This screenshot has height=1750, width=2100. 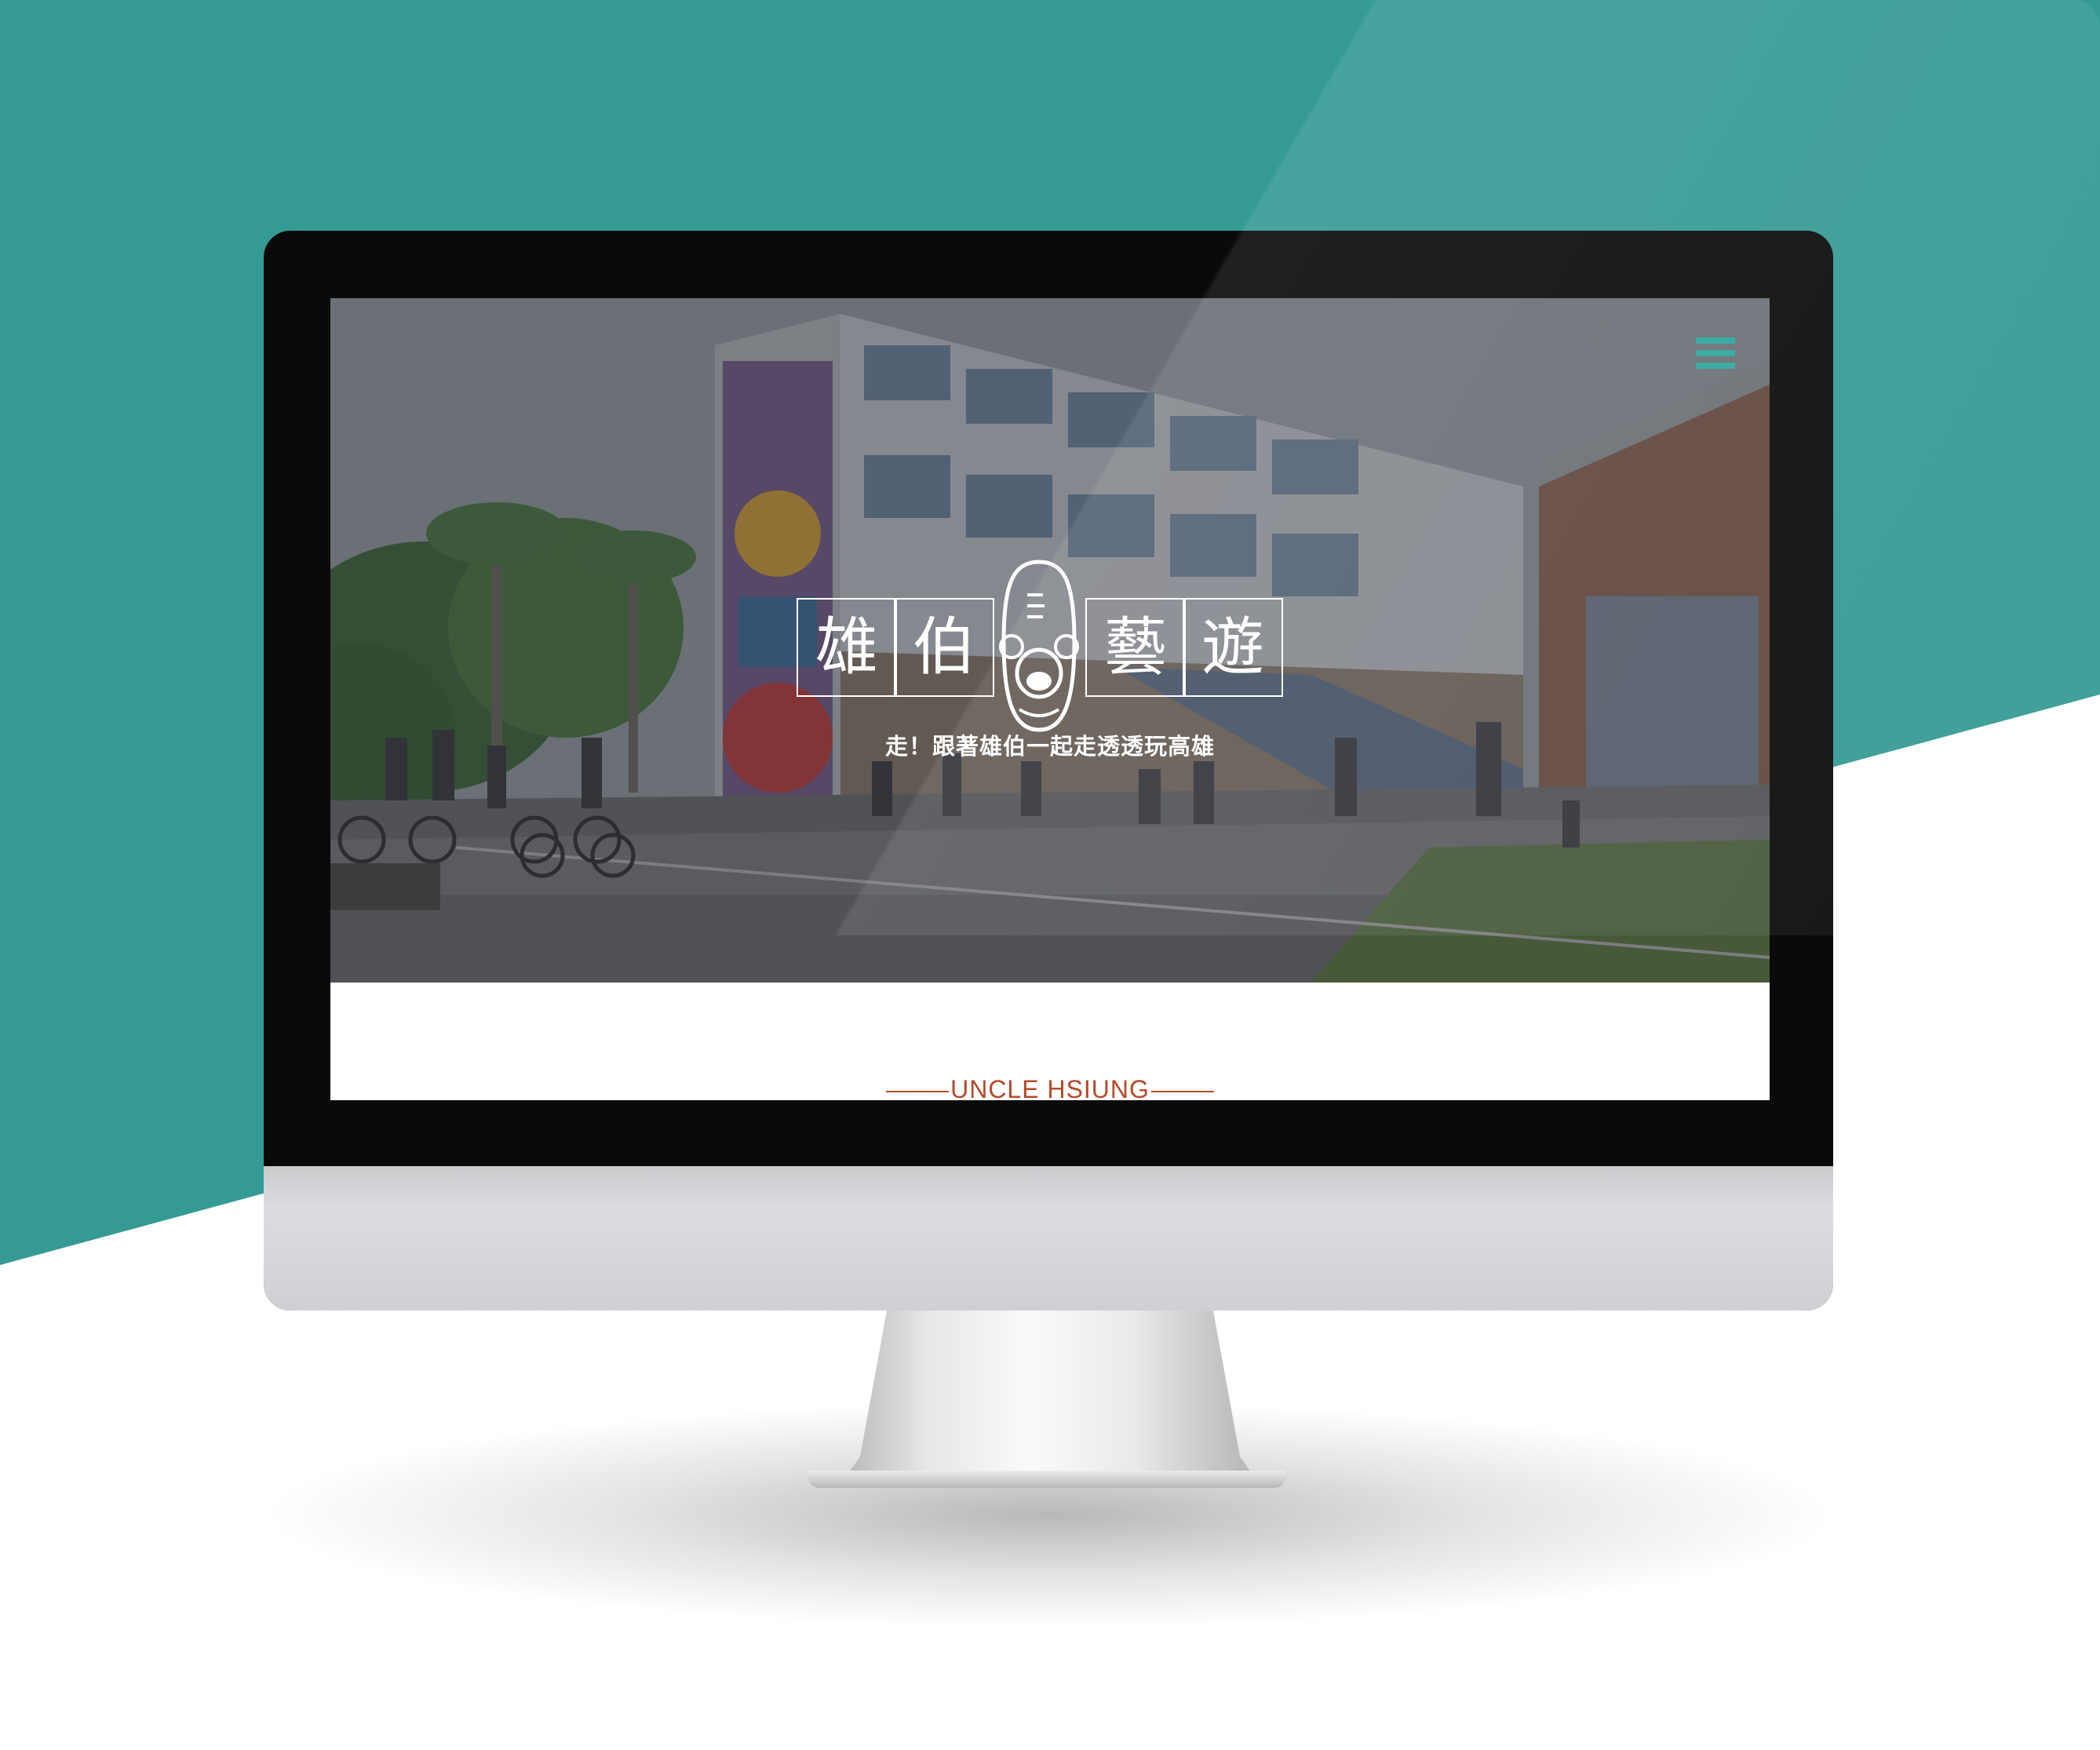 I want to click on section-heading-text: UNCLE HSIUNG, so click(x=1050, y=1087).